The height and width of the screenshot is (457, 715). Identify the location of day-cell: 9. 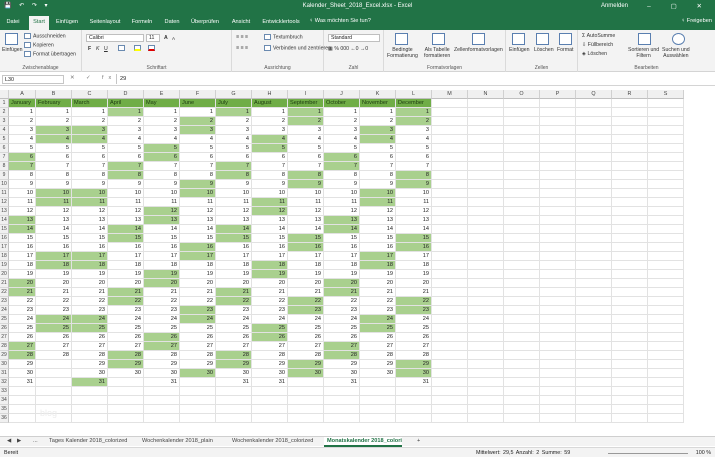
(126, 184).